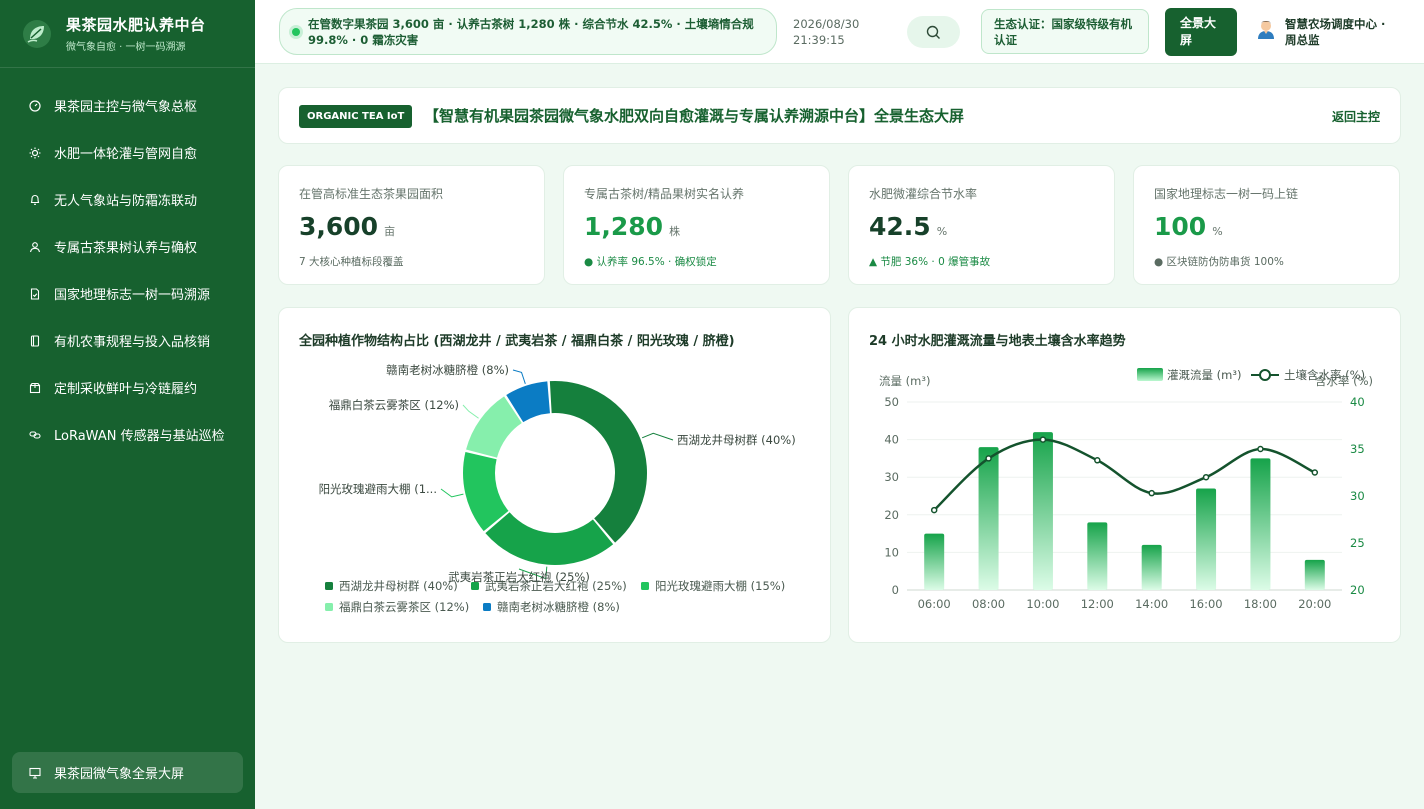  What do you see at coordinates (900, 226) in the screenshot?
I see `kpi-number: 42.5` at bounding box center [900, 226].